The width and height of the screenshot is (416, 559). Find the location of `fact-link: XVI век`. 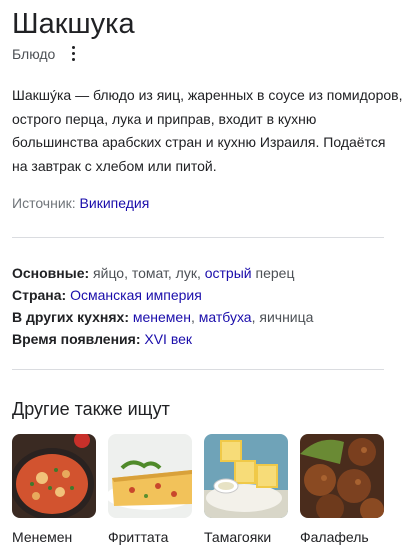

fact-link: XVI век is located at coordinates (168, 339).